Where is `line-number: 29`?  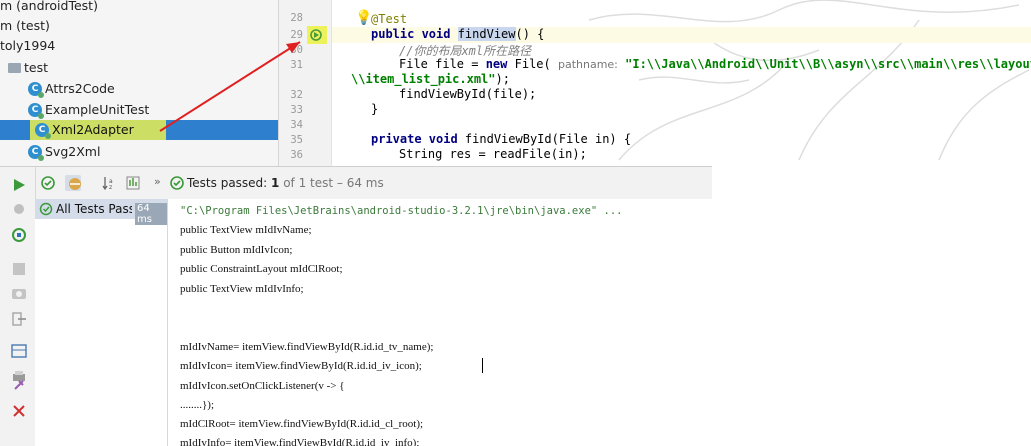
line-number: 29 is located at coordinates (296, 35).